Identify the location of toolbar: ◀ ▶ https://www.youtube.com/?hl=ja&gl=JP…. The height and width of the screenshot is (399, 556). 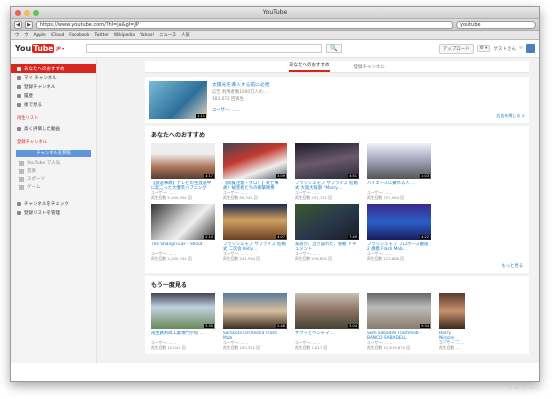
(275, 25).